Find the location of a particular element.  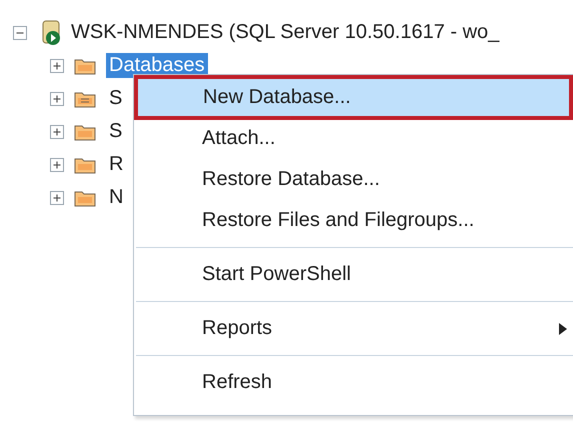

server-node-label: WSK-NMENDES (SQL Server 10.50.1617 - wo_ is located at coordinates (285, 32).